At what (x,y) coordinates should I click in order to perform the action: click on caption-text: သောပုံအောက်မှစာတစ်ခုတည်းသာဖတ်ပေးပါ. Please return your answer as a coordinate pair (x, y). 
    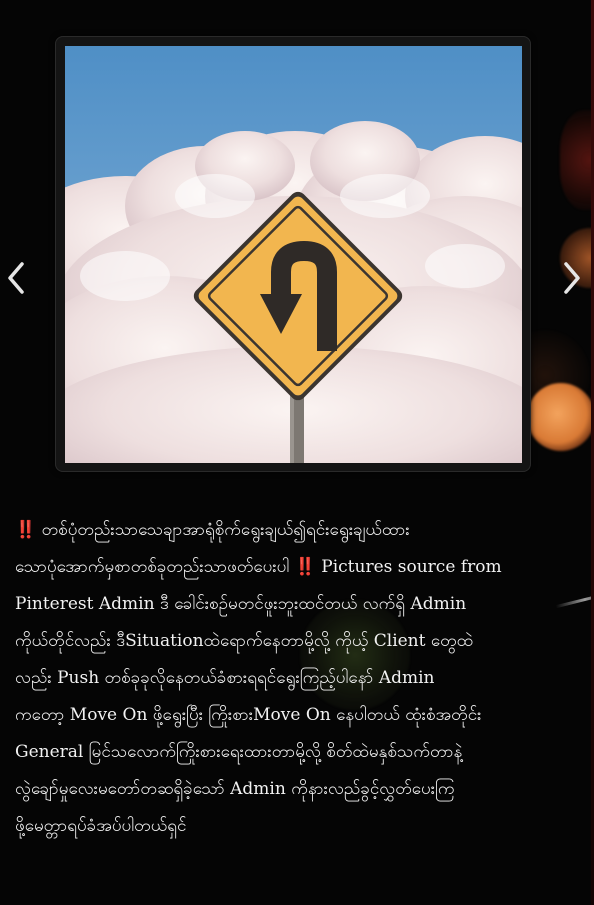
    Looking at the image, I should click on (152, 567).